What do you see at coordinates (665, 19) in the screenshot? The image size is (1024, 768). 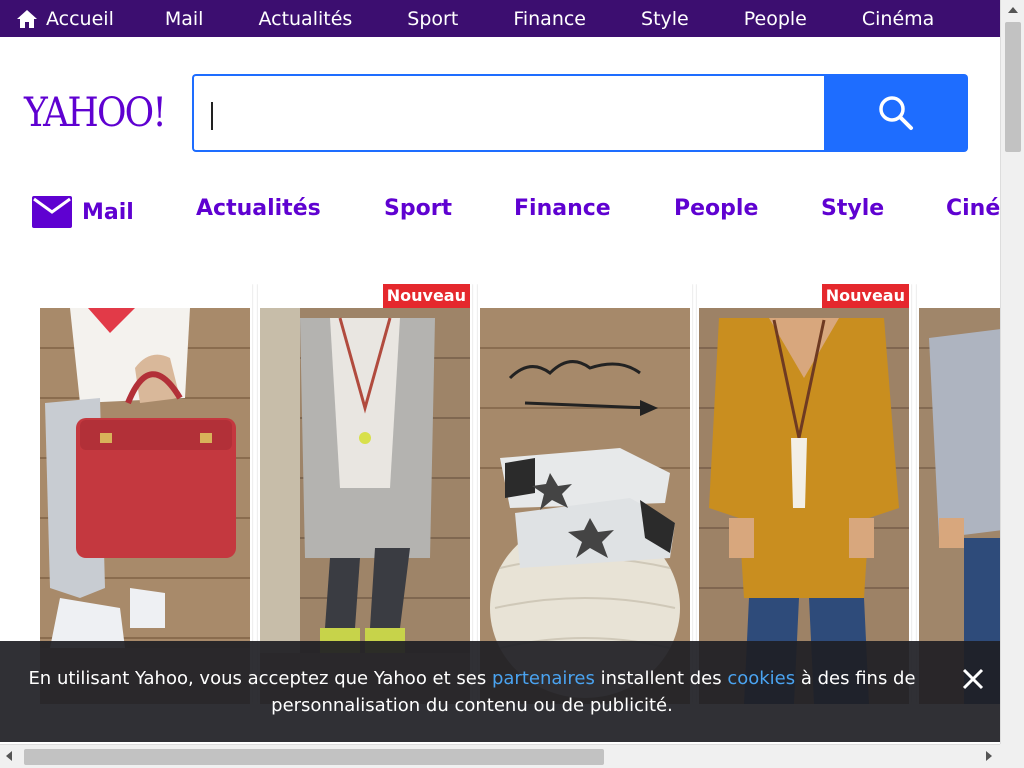 I see `topnav-style-link: Style` at bounding box center [665, 19].